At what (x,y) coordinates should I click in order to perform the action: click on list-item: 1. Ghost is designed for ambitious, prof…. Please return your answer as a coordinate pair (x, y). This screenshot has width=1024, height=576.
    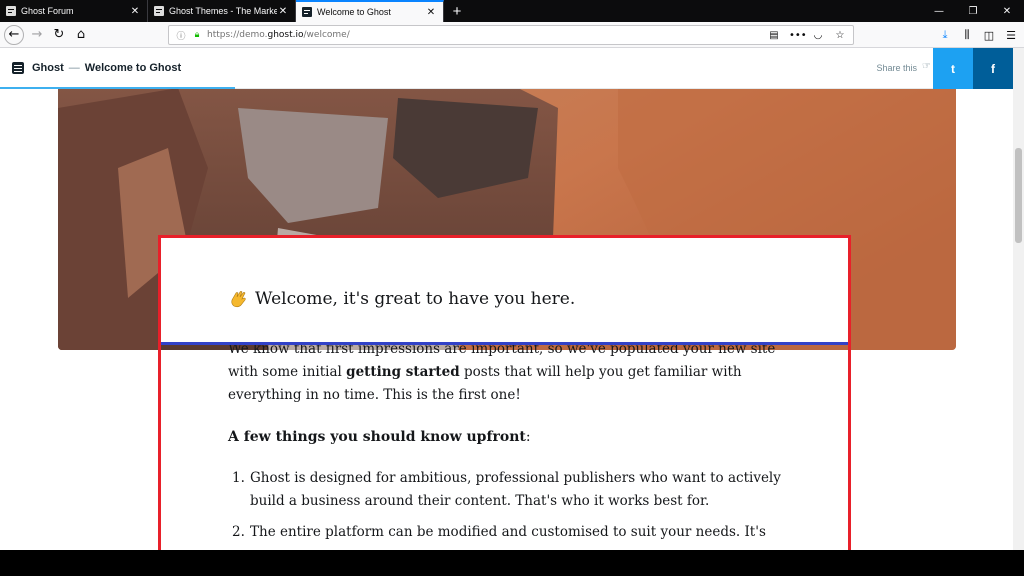
    Looking at the image, I should click on (508, 490).